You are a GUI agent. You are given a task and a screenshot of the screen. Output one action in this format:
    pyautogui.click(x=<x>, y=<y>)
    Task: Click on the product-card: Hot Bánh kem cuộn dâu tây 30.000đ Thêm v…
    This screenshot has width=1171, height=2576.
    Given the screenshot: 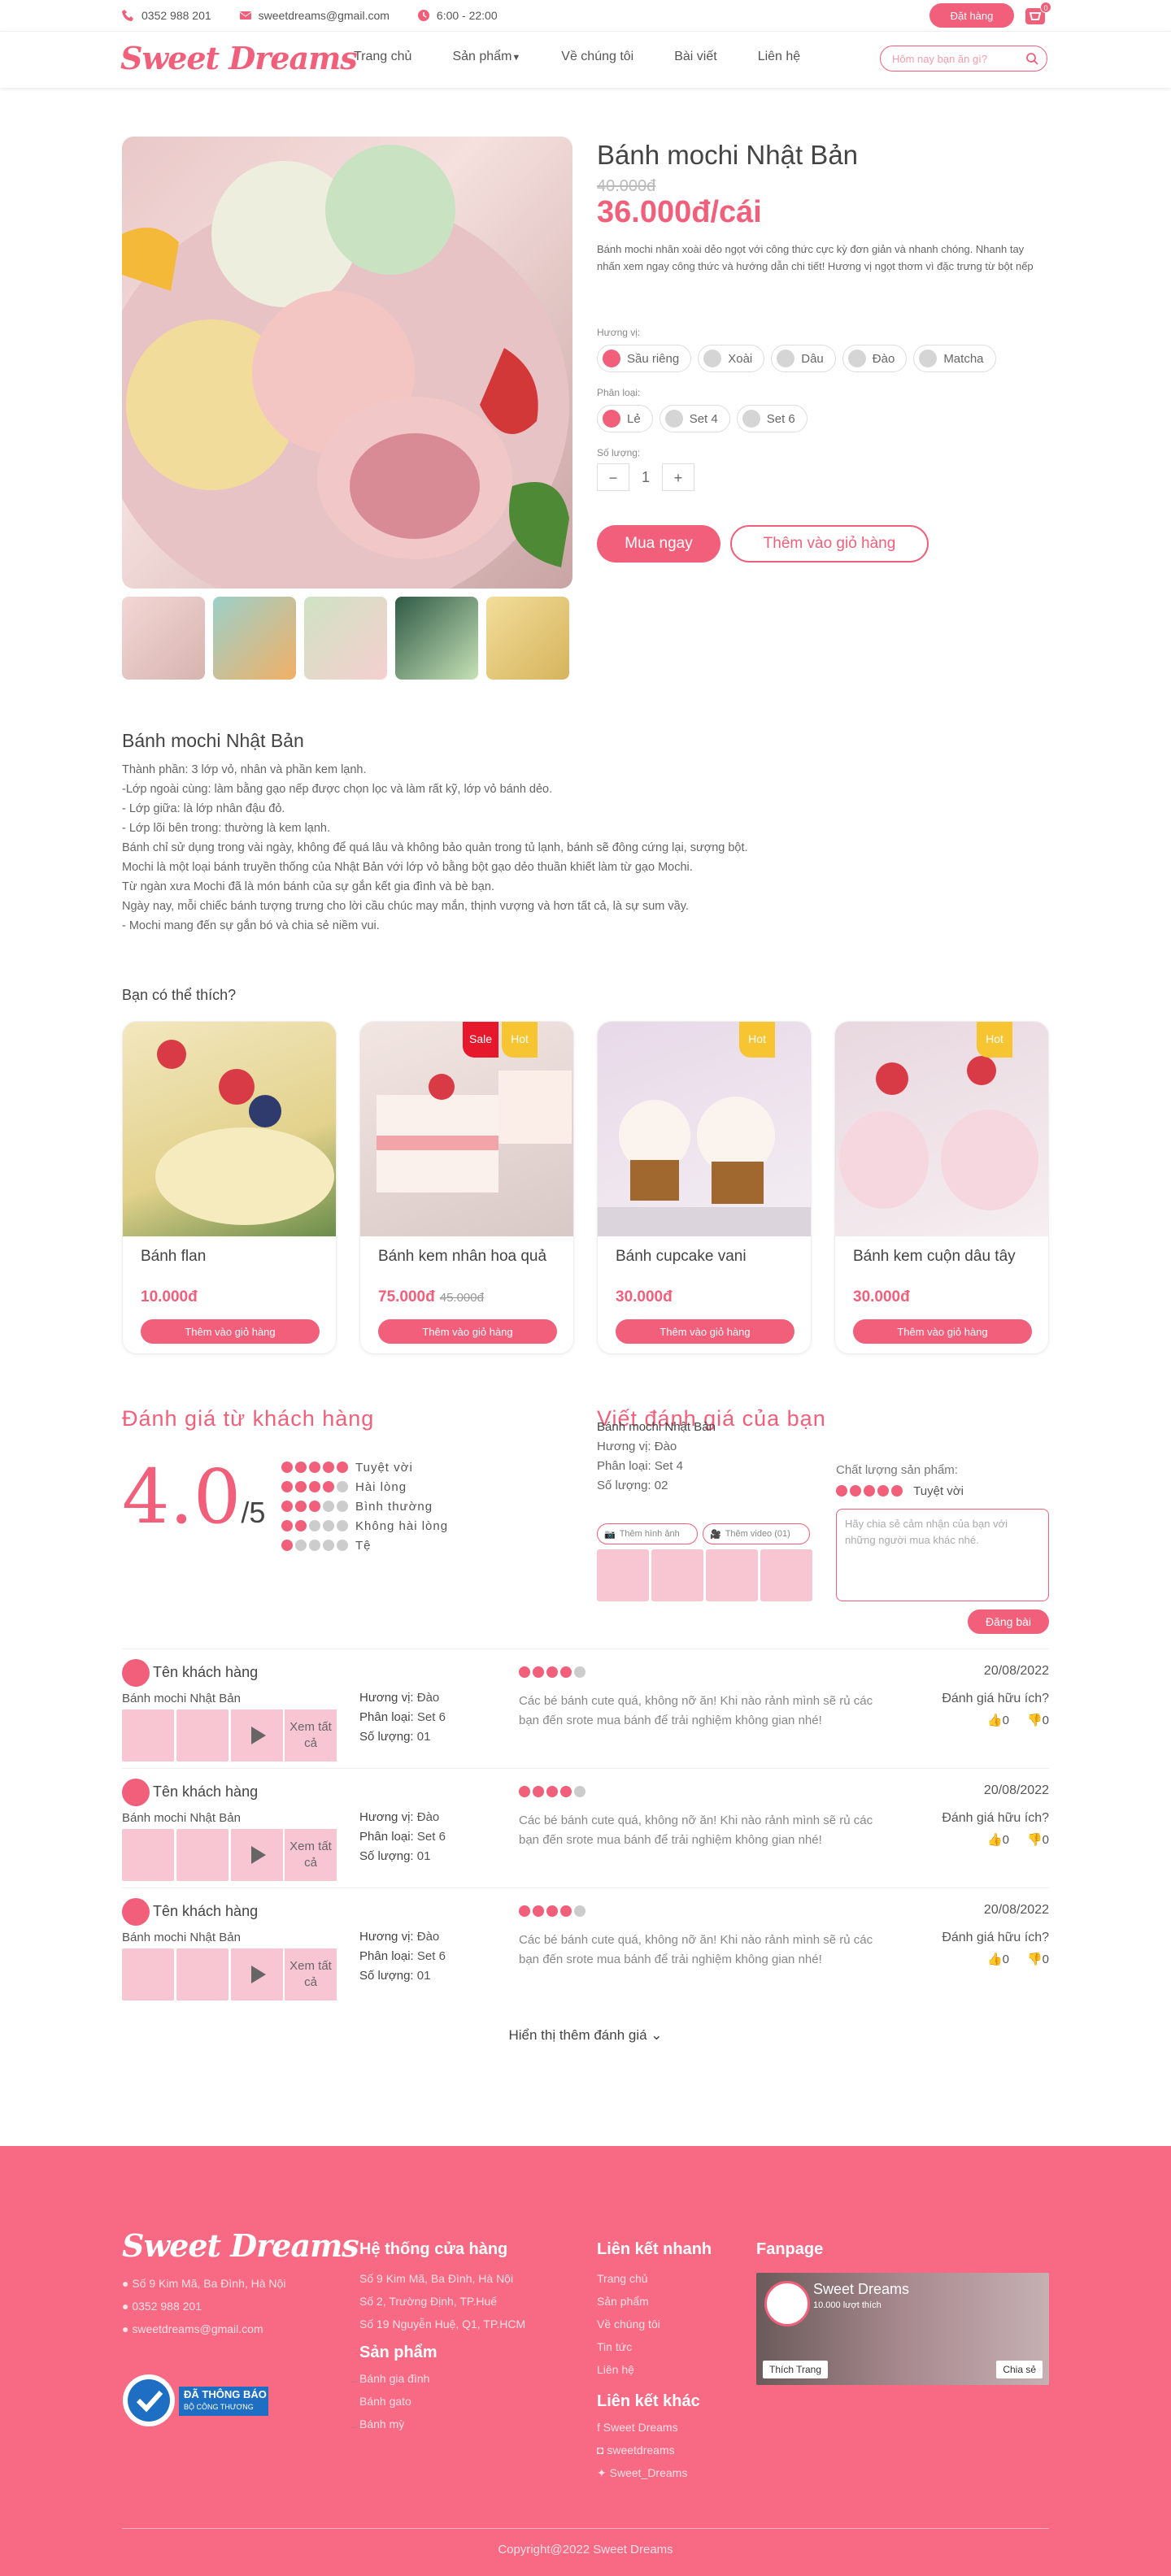 What is the action you would take?
    pyautogui.click(x=942, y=1187)
    